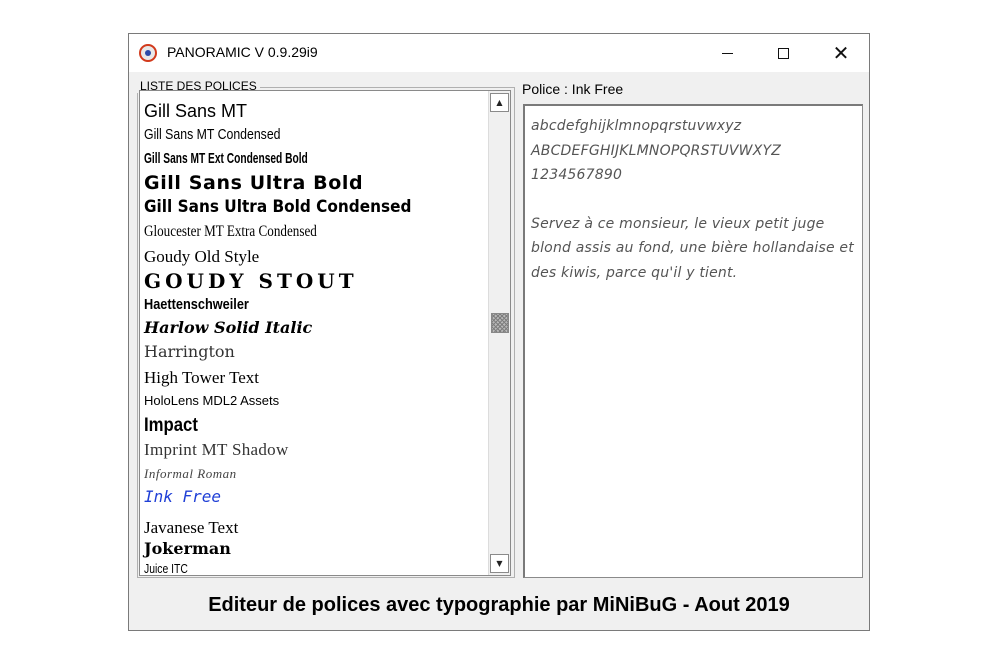  I want to click on minimize-icon, so click(727, 53).